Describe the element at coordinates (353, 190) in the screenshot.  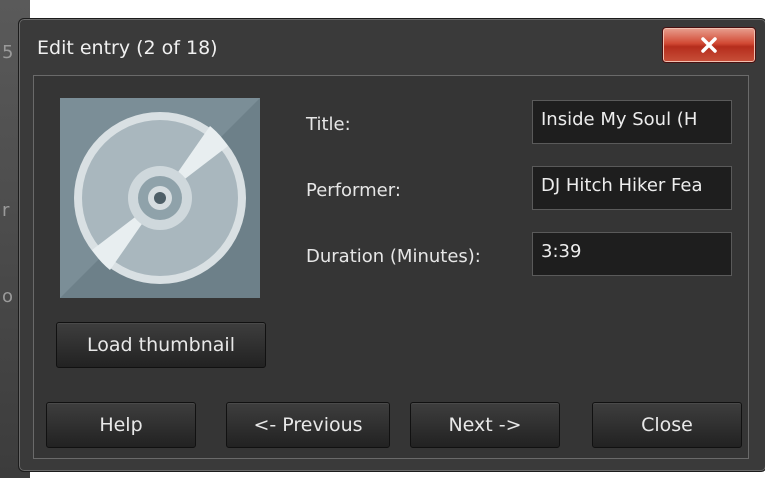
I see `performer-label: Performer:` at that location.